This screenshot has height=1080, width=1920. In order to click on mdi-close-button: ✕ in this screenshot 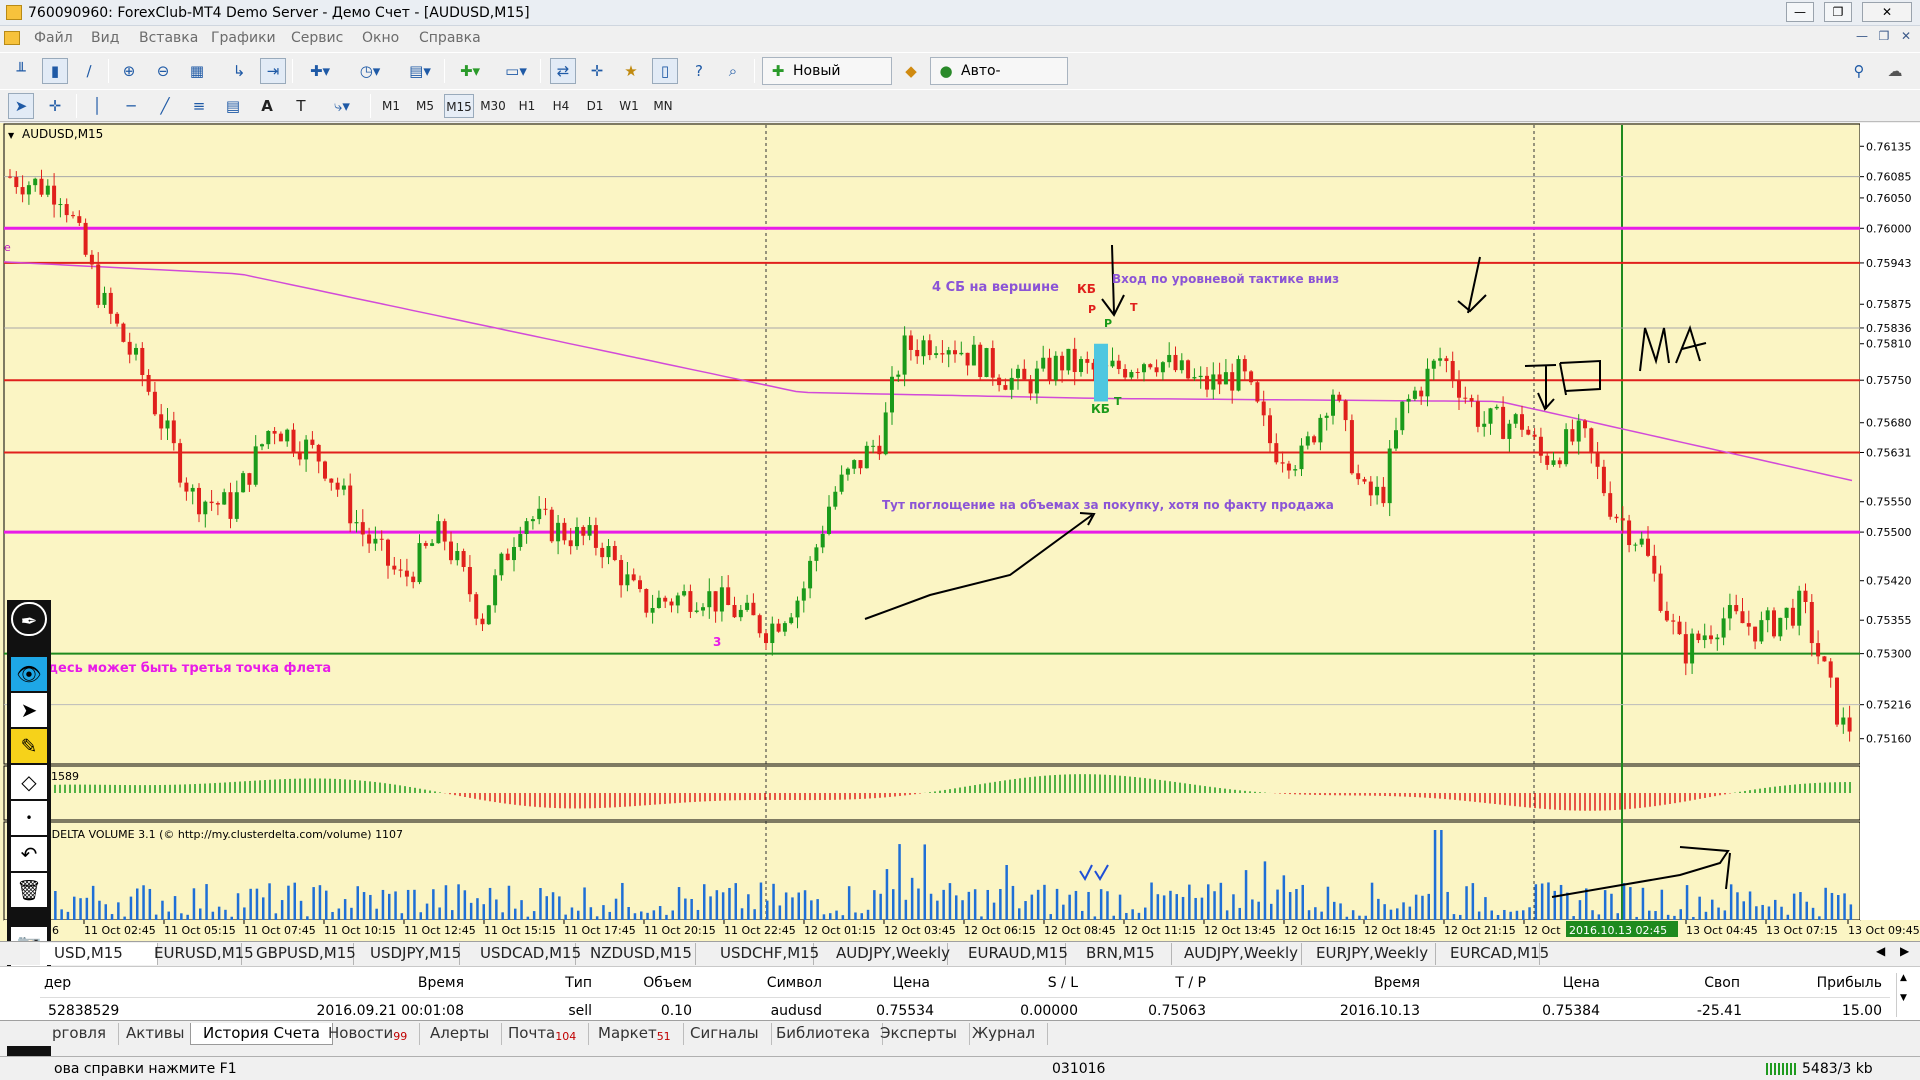, I will do `click(1906, 38)`.